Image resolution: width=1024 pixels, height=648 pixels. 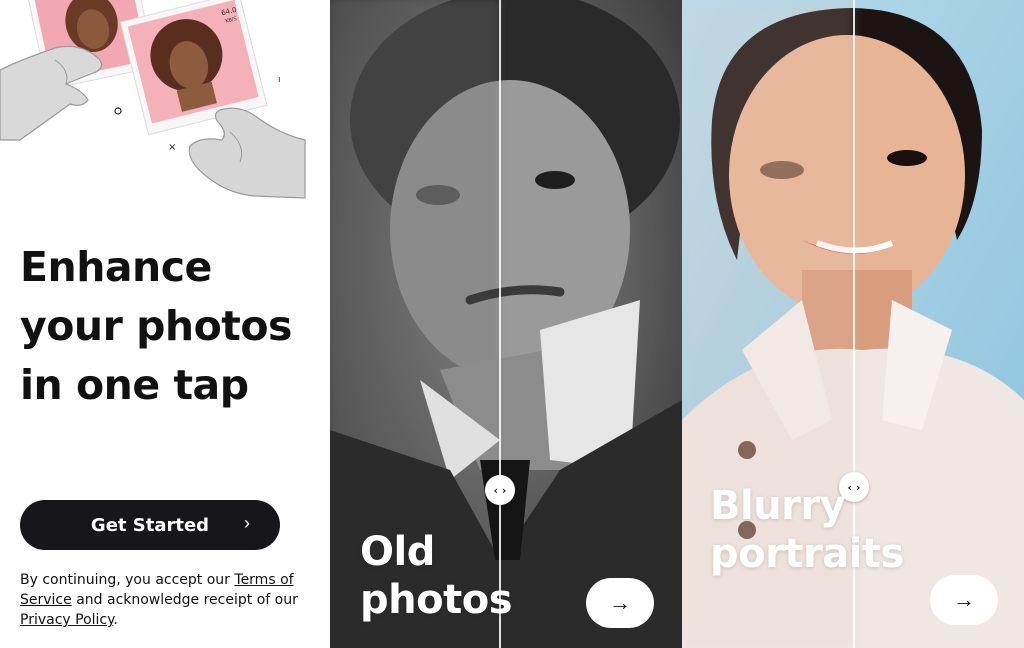 I want to click on photo-prints-illustration: 64.0 KB/S × ı, so click(x=165, y=105).